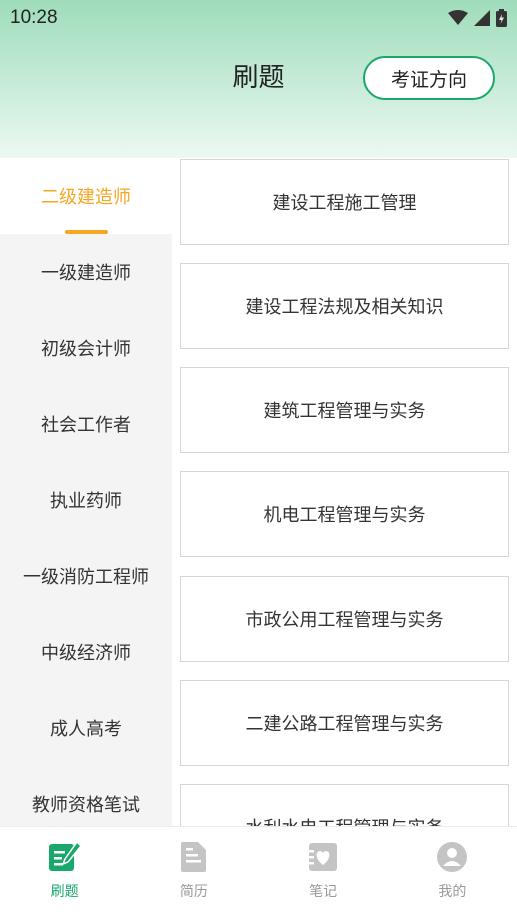 The width and height of the screenshot is (517, 919). Describe the element at coordinates (64, 873) in the screenshot. I see `tab-practice: 刷题` at that location.